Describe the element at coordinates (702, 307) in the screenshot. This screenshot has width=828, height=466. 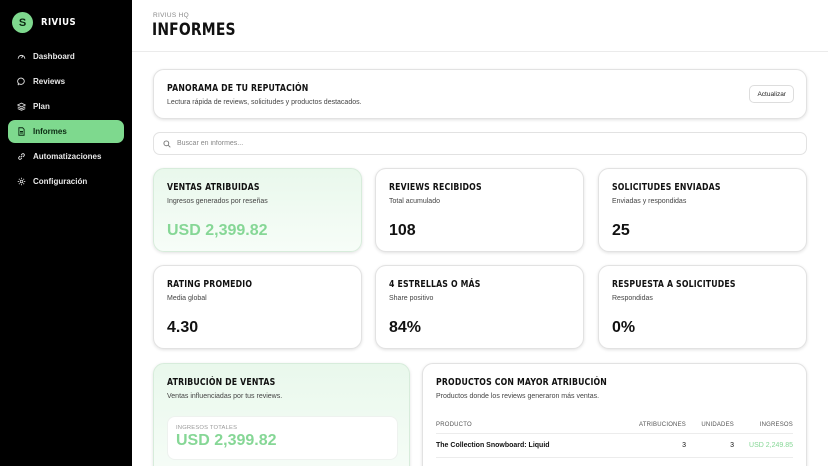
I see `stat-card-respuesta-solicitudes: RESPUESTA A SOLICITUDES Respondidas 0%` at that location.